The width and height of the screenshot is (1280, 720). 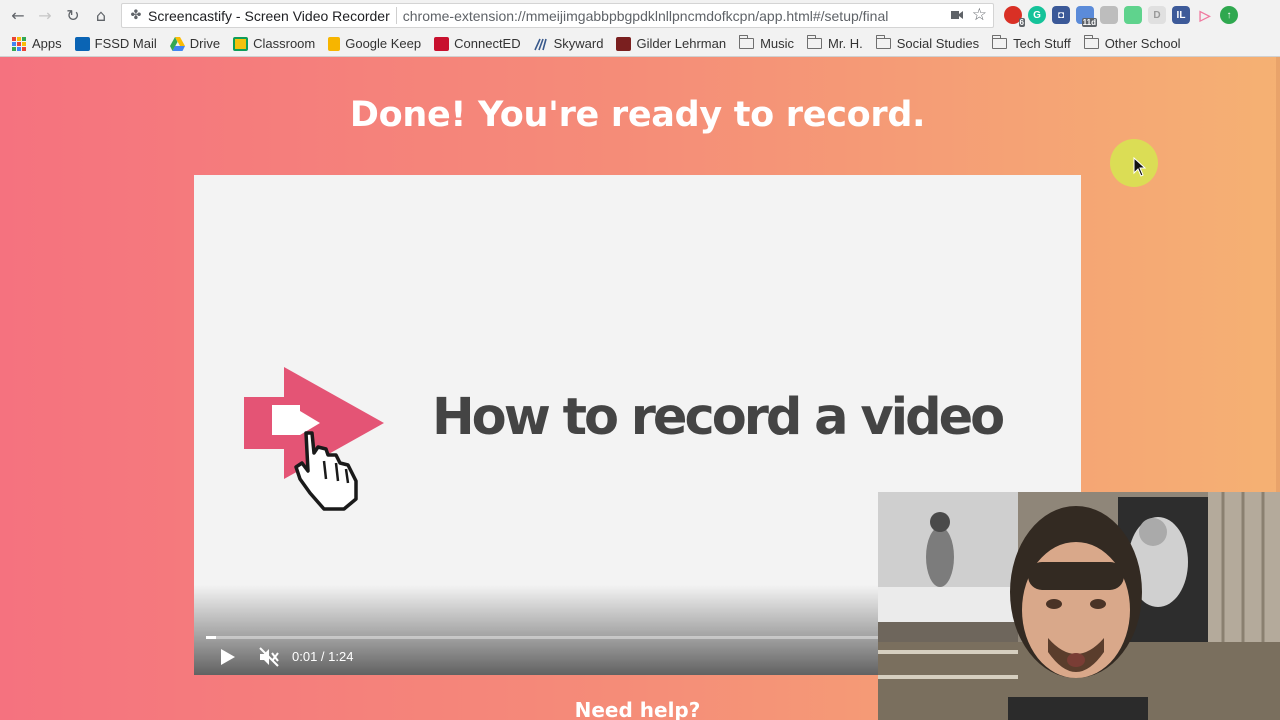 I want to click on bookmark-skyward: Skyward, so click(x=568, y=43).